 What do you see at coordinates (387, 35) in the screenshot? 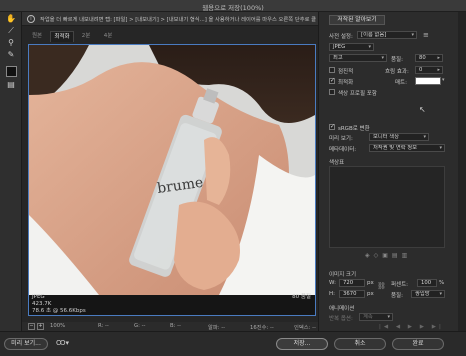
I see `preset-select: [이름 없음] ▾` at bounding box center [387, 35].